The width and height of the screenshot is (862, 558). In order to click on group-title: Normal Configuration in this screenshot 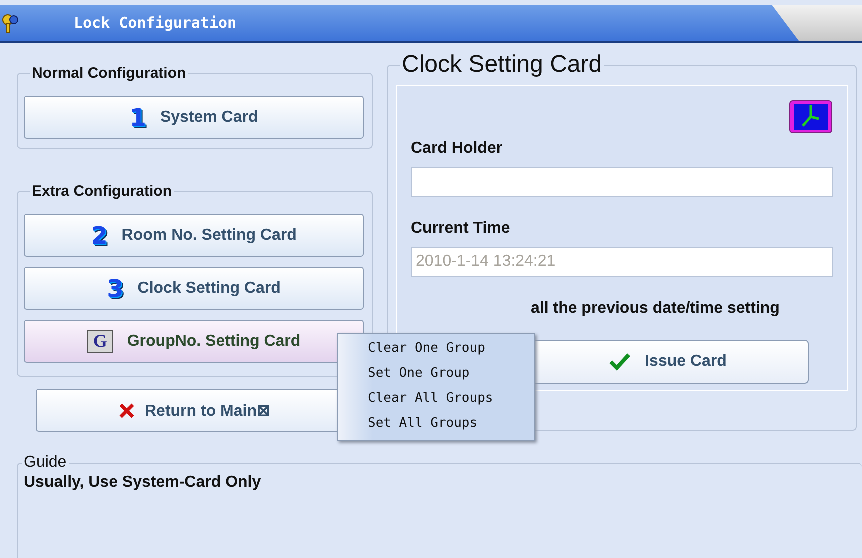, I will do `click(109, 73)`.